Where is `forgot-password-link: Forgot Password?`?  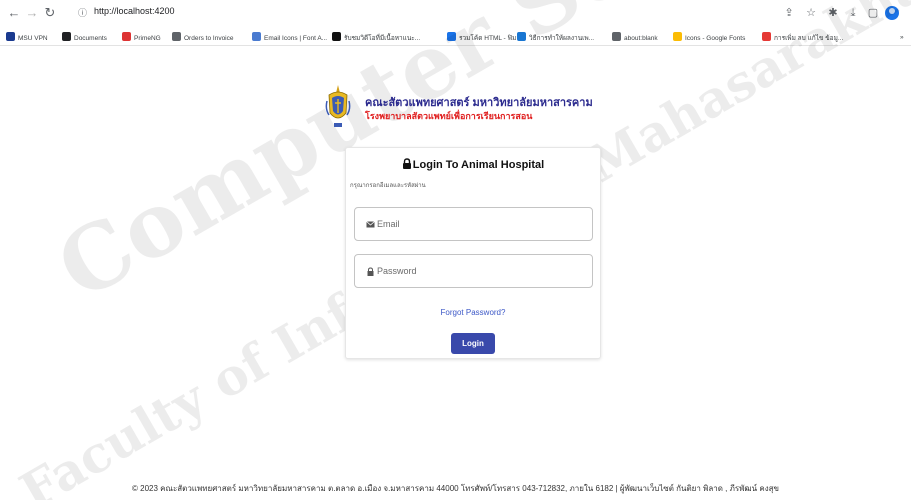
forgot-password-link: Forgot Password? is located at coordinates (473, 312).